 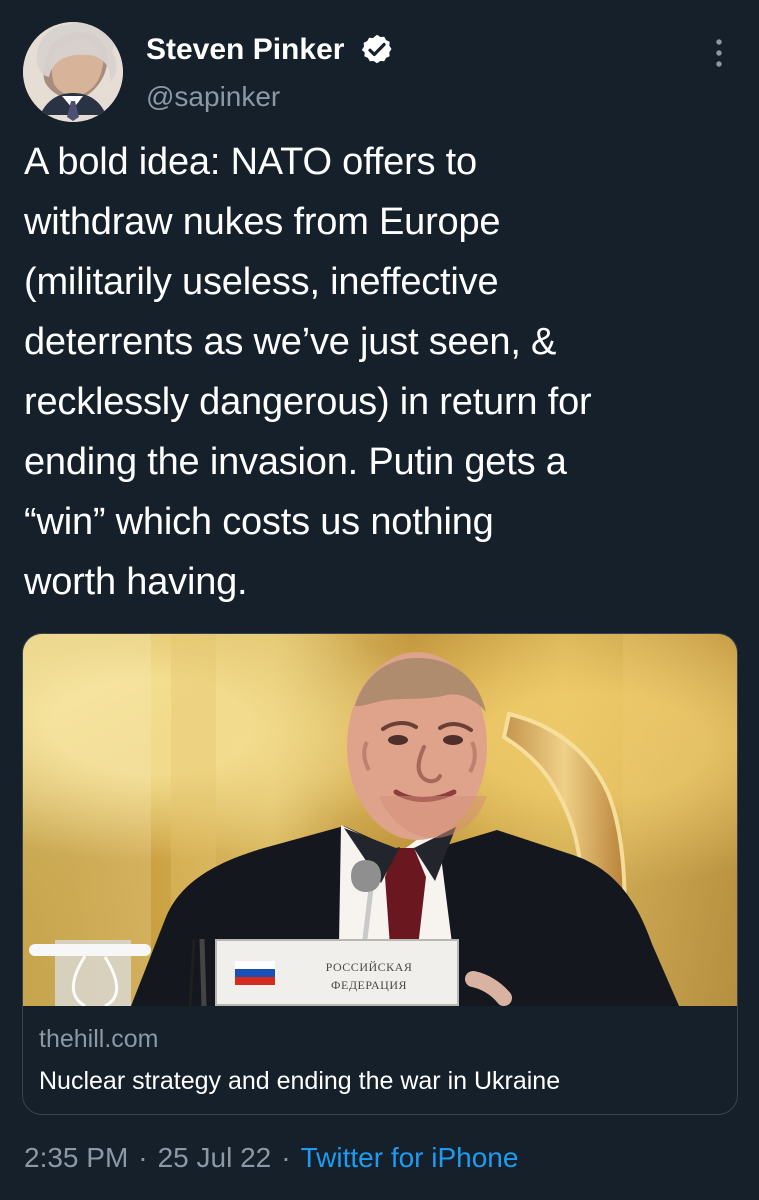 I want to click on verified-badge-icon, so click(x=376, y=49).